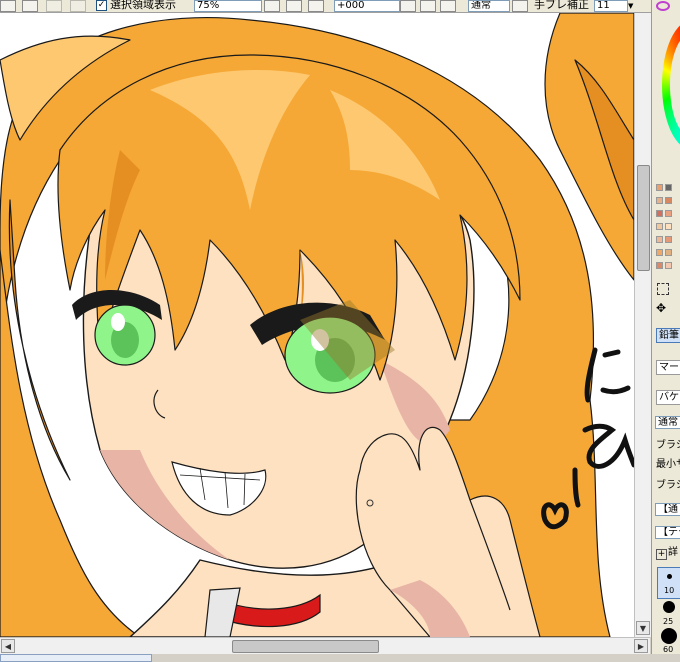 This screenshot has height=662, width=680. What do you see at coordinates (54, 6) in the screenshot?
I see `invert-selection-button` at bounding box center [54, 6].